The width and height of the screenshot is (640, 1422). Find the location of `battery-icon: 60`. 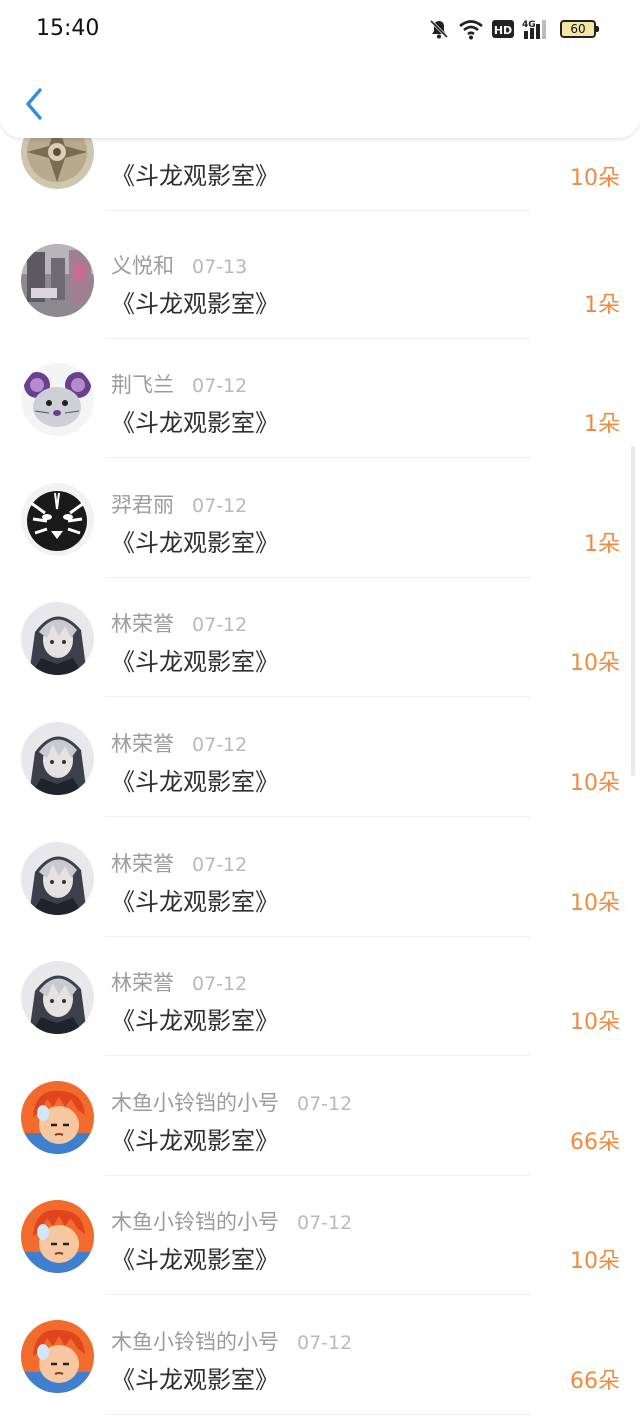

battery-icon: 60 is located at coordinates (579, 29).